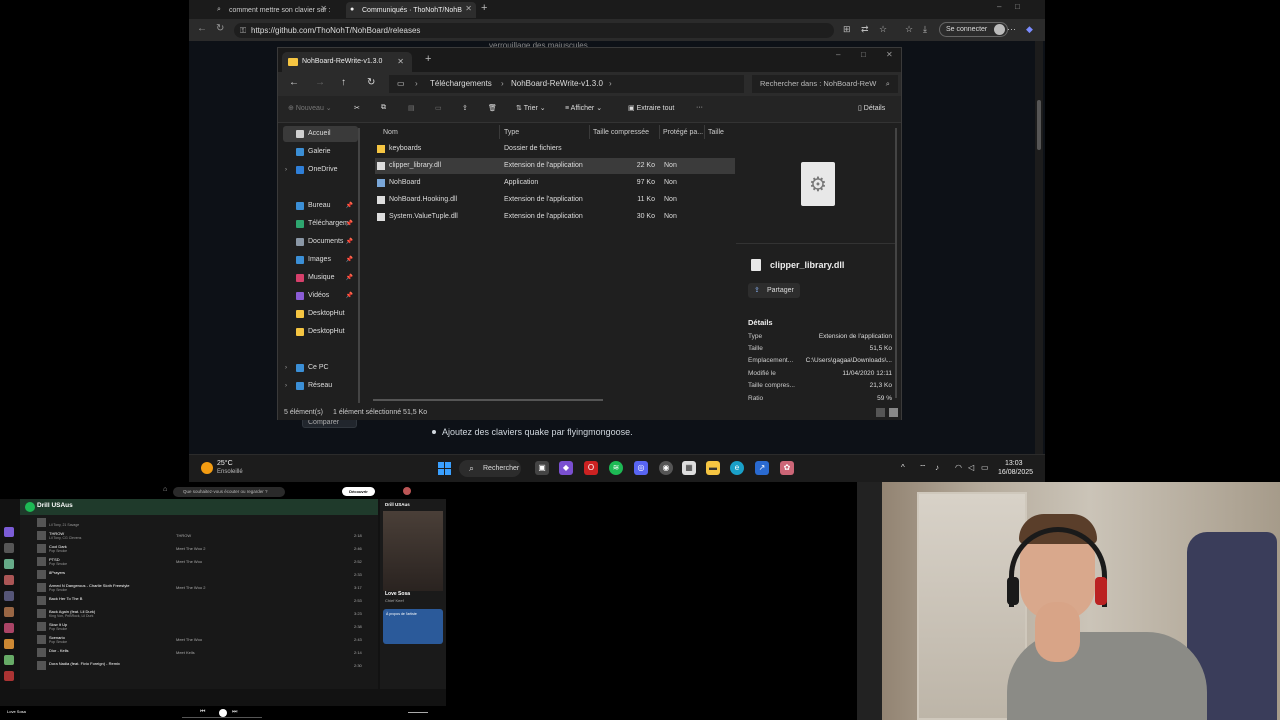 The height and width of the screenshot is (720, 1280). What do you see at coordinates (223, 713) in the screenshot?
I see `play-button` at bounding box center [223, 713].